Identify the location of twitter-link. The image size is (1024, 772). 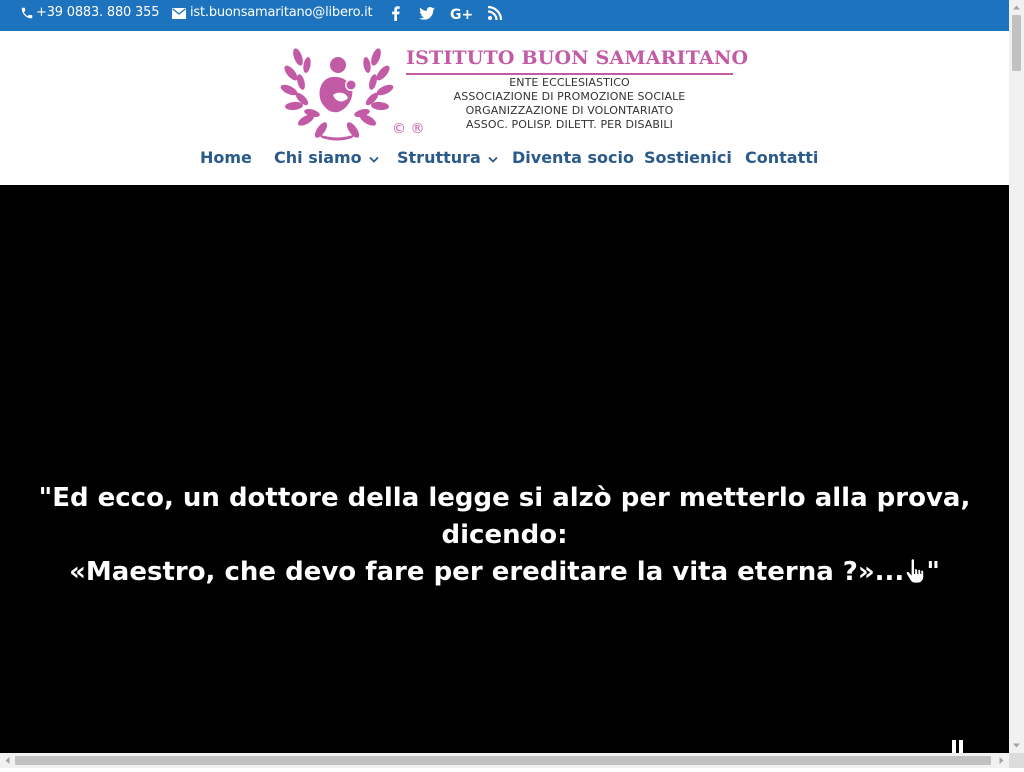
(427, 13).